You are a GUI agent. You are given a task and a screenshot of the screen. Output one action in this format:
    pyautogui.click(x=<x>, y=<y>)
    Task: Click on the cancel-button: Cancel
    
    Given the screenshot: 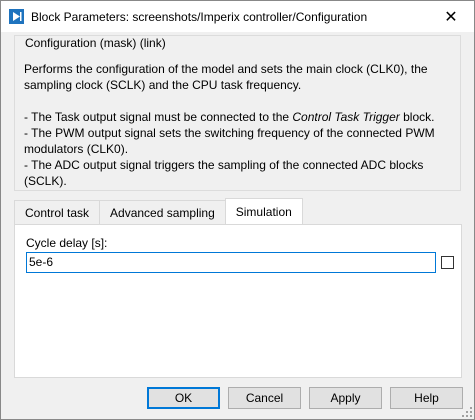 What is the action you would take?
    pyautogui.click(x=264, y=398)
    